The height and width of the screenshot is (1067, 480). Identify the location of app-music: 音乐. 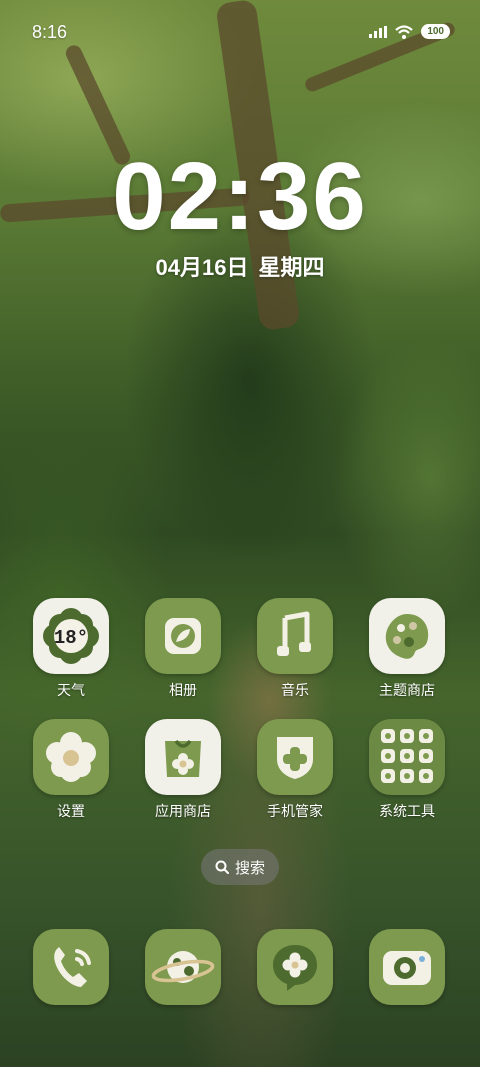
(295, 653).